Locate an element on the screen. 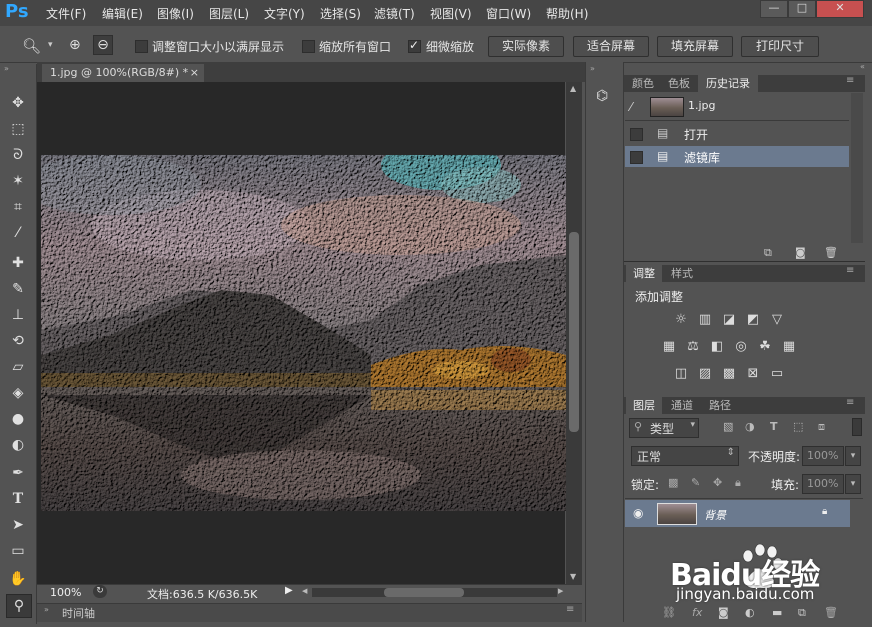  marquee-tool-icon: ⬚ is located at coordinates (18, 129).